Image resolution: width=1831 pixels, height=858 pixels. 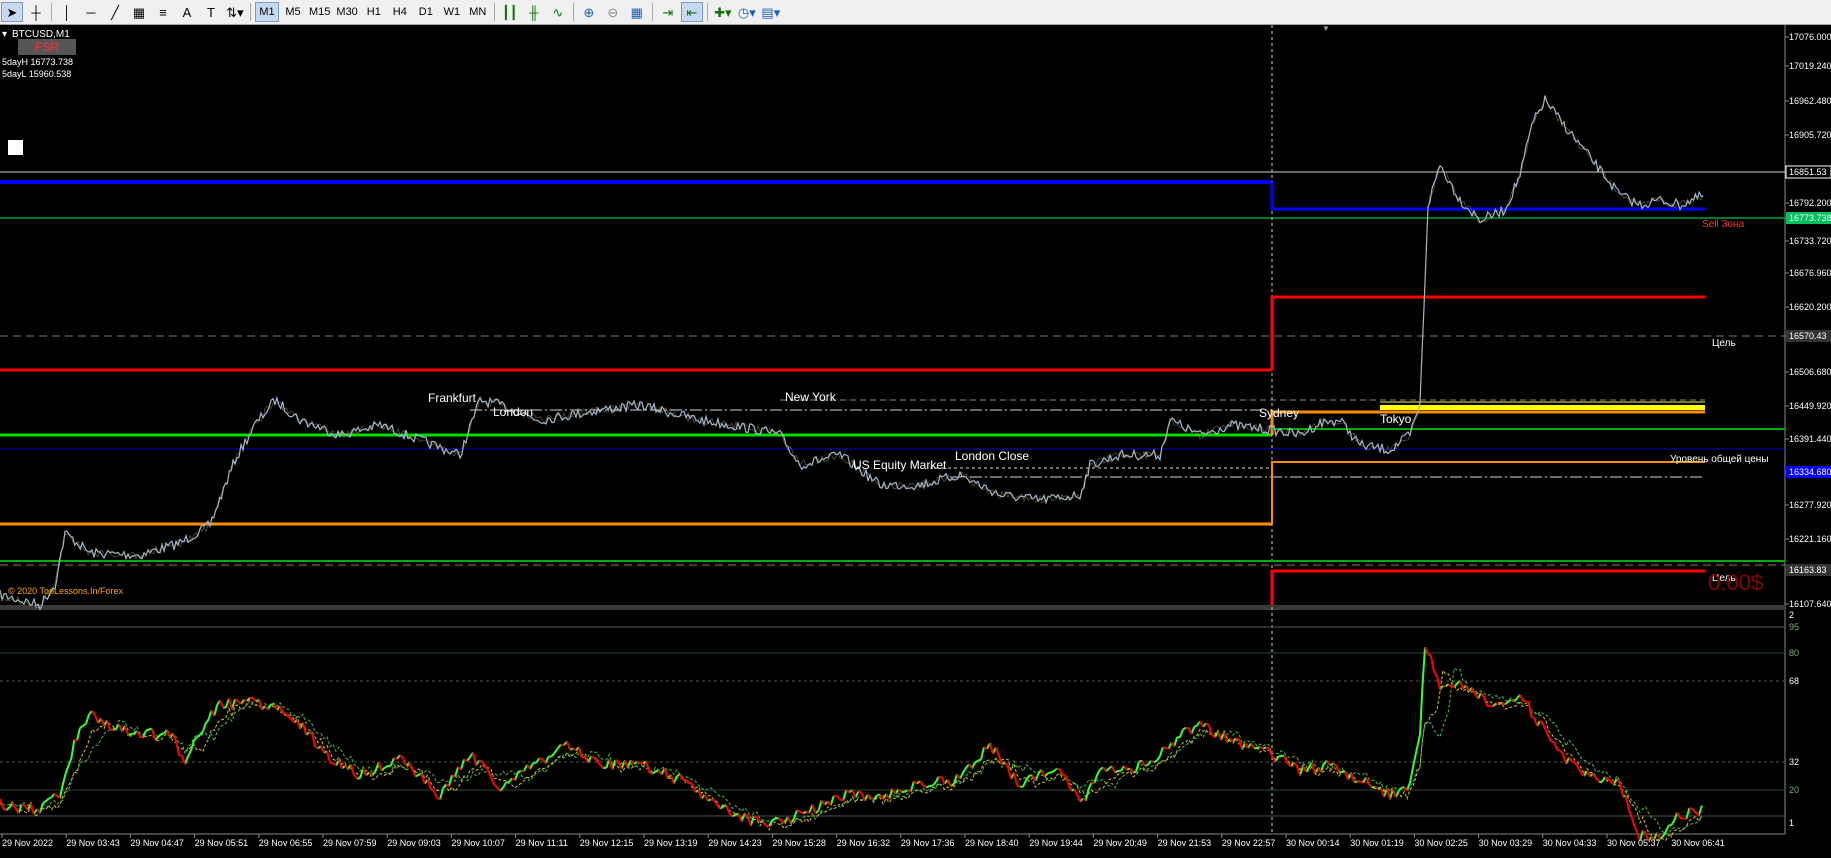 What do you see at coordinates (157, 843) in the screenshot?
I see `time-axis-label: 29 Nov 04:47` at bounding box center [157, 843].